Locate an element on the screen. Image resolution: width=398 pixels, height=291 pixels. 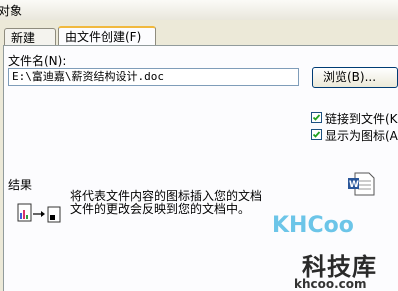
result-description: 将代表文件内容的图标插入您的文档 文件的更改会反映到您的文档中。 is located at coordinates (170, 203).